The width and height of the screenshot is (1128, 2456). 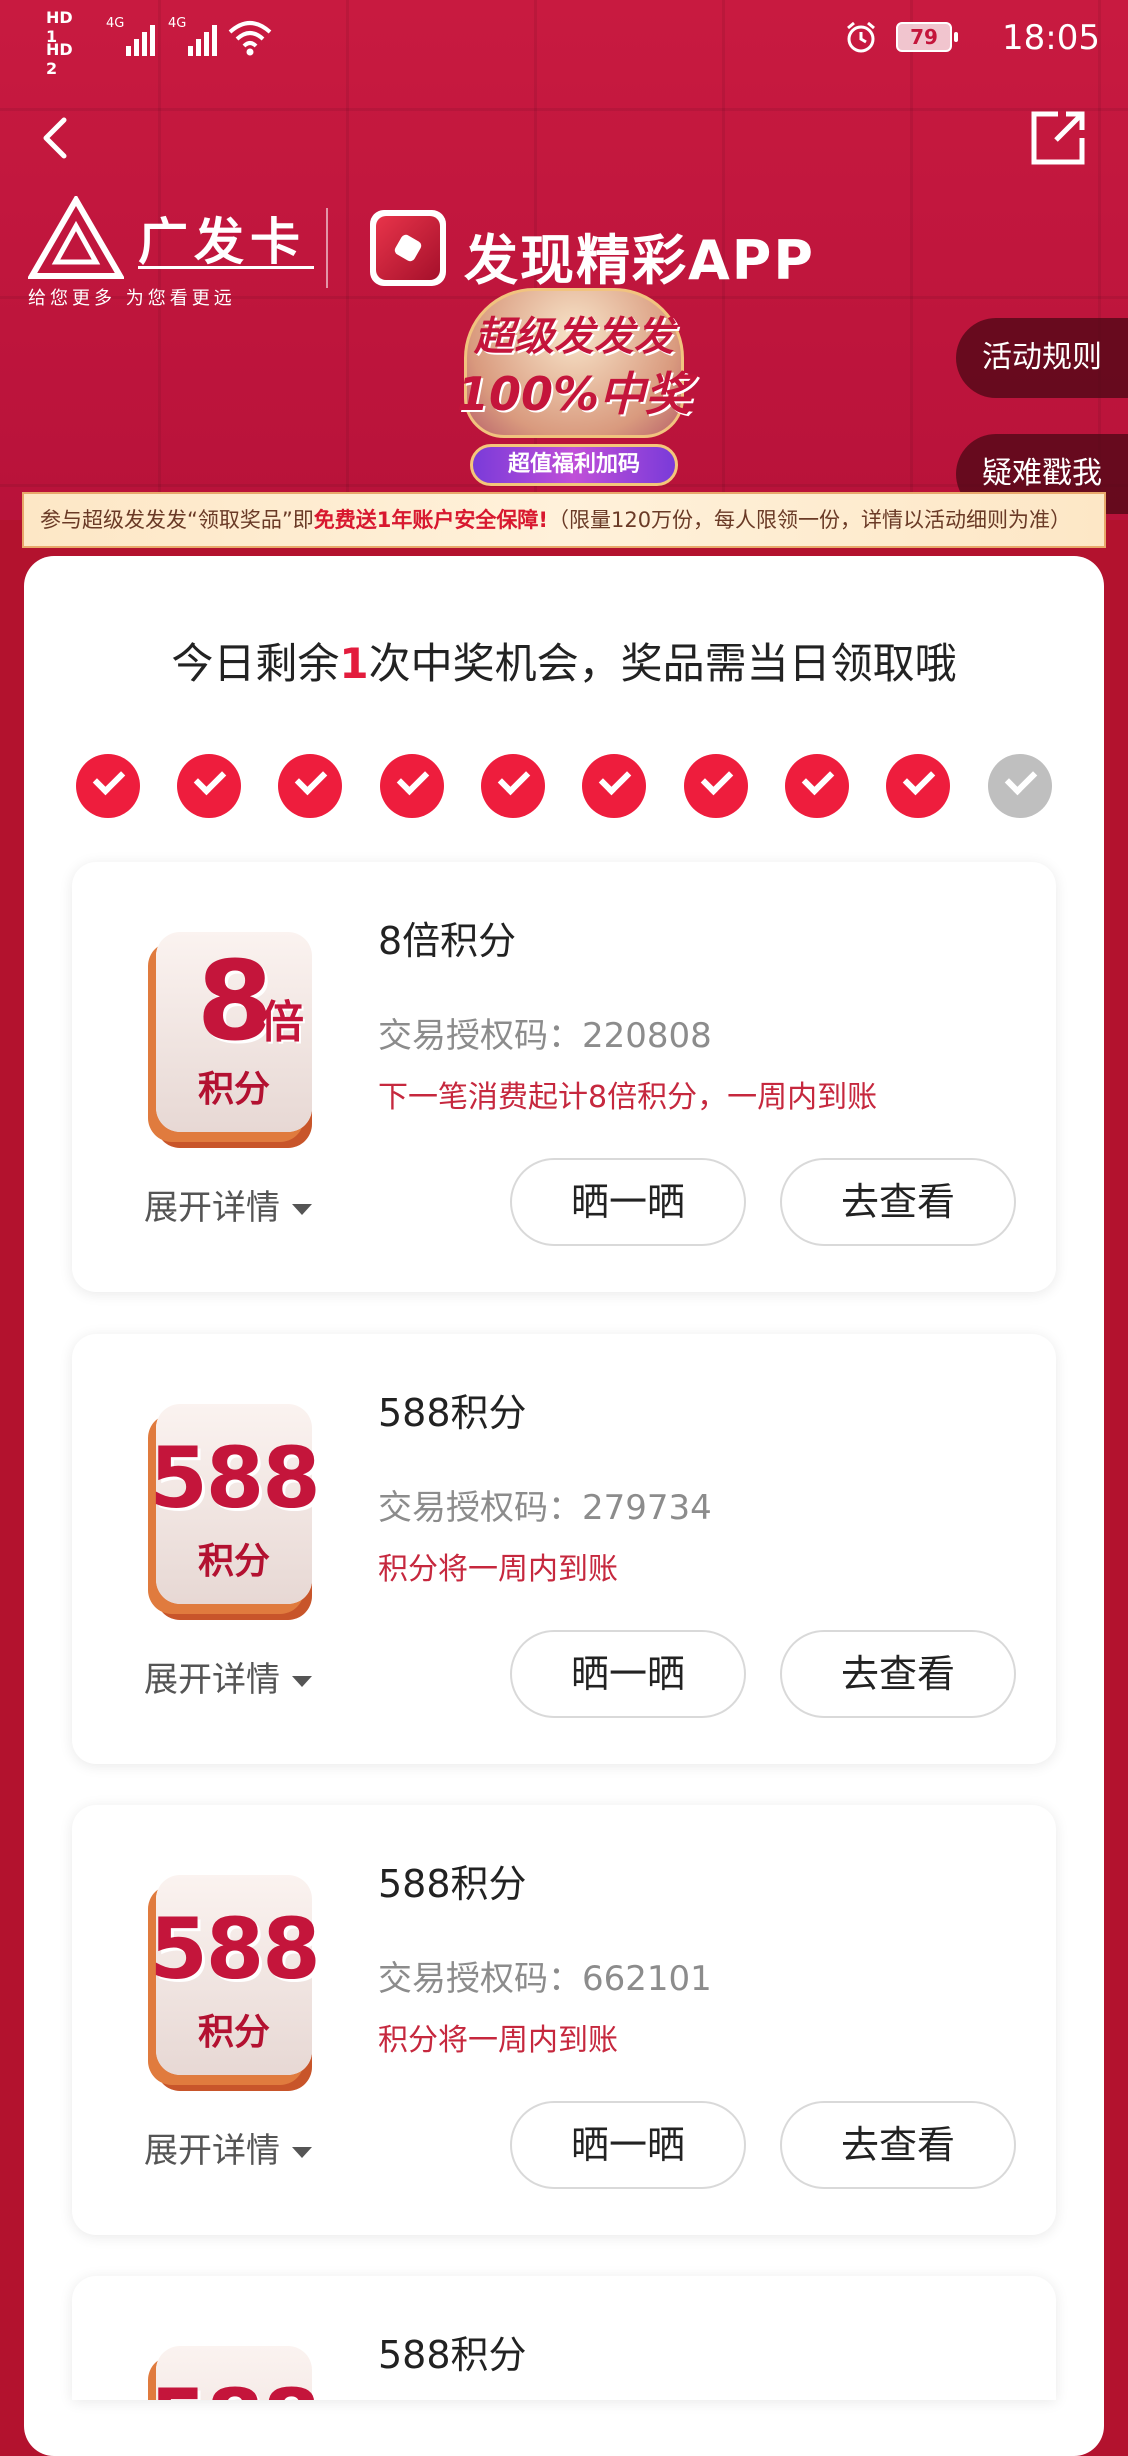 I want to click on lottery-title: 超级发发发, so click(x=574, y=337).